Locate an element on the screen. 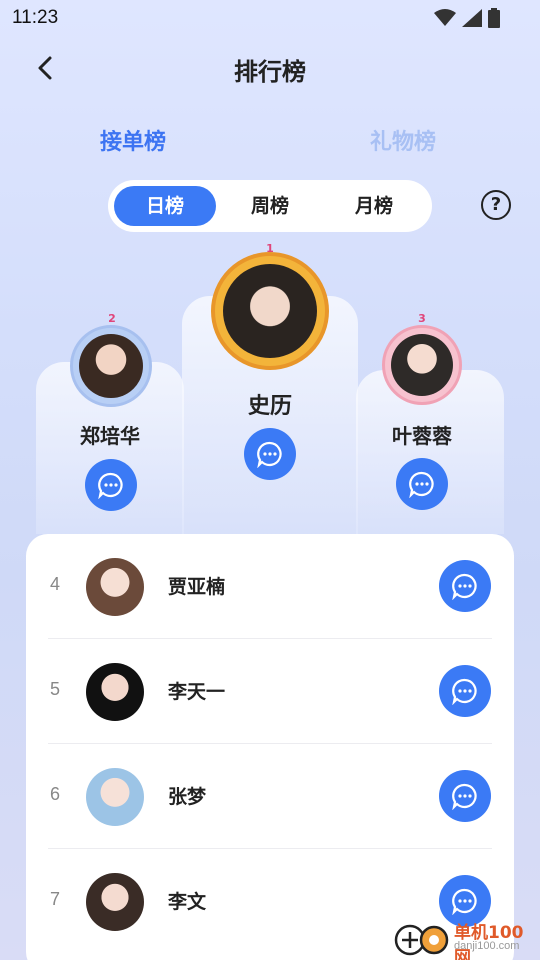 The height and width of the screenshot is (960, 540). status-icons is located at coordinates (467, 18).